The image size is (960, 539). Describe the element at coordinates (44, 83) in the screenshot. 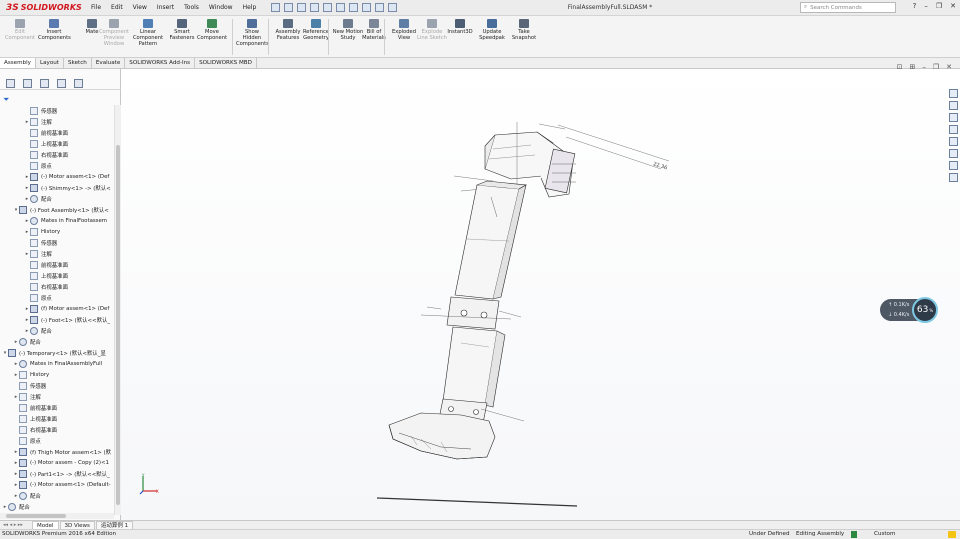

I see `configuration-manager-icon` at that location.